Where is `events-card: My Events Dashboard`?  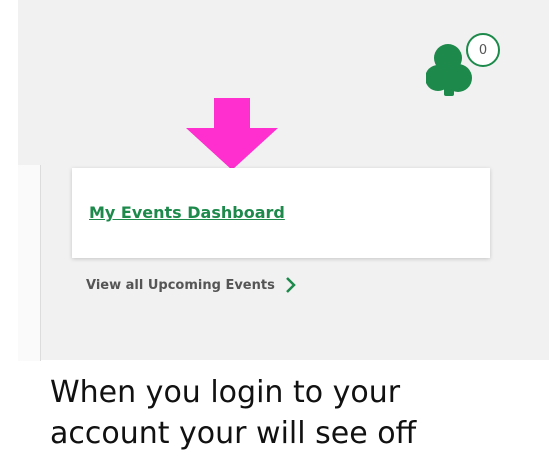 events-card: My Events Dashboard is located at coordinates (281, 213).